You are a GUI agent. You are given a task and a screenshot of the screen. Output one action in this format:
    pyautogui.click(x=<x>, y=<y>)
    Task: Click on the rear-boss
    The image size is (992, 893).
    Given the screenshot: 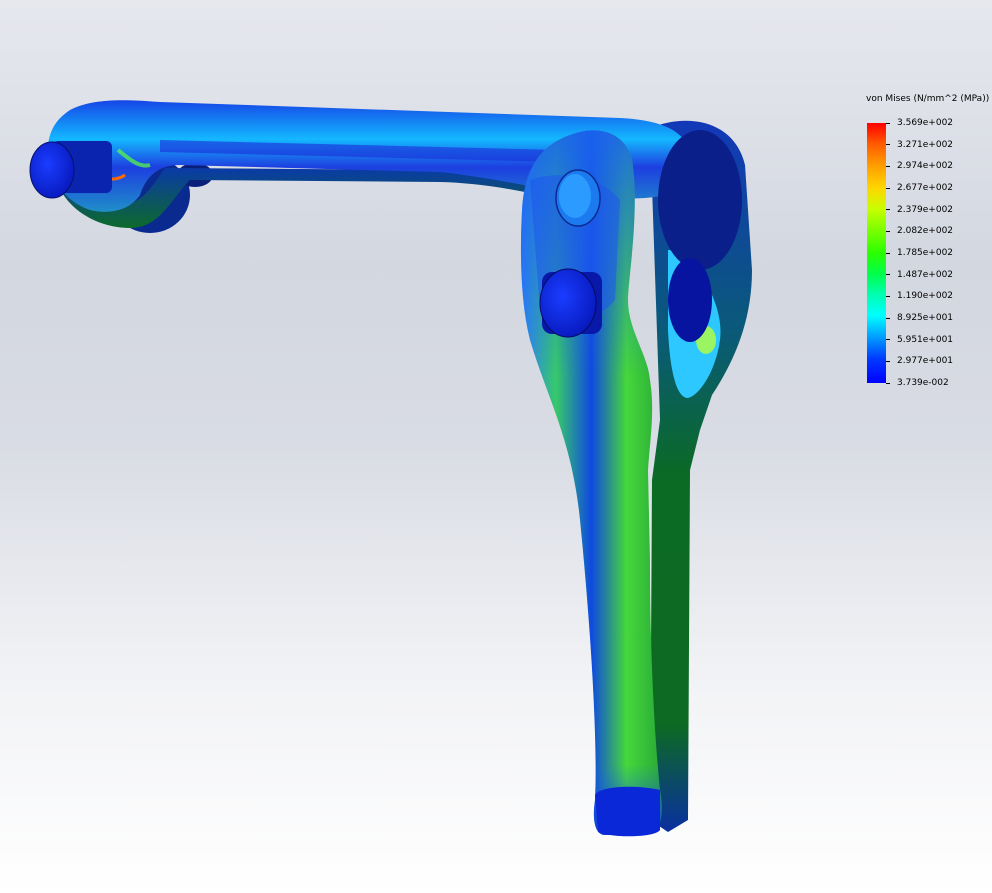 What is the action you would take?
    pyautogui.click(x=700, y=200)
    